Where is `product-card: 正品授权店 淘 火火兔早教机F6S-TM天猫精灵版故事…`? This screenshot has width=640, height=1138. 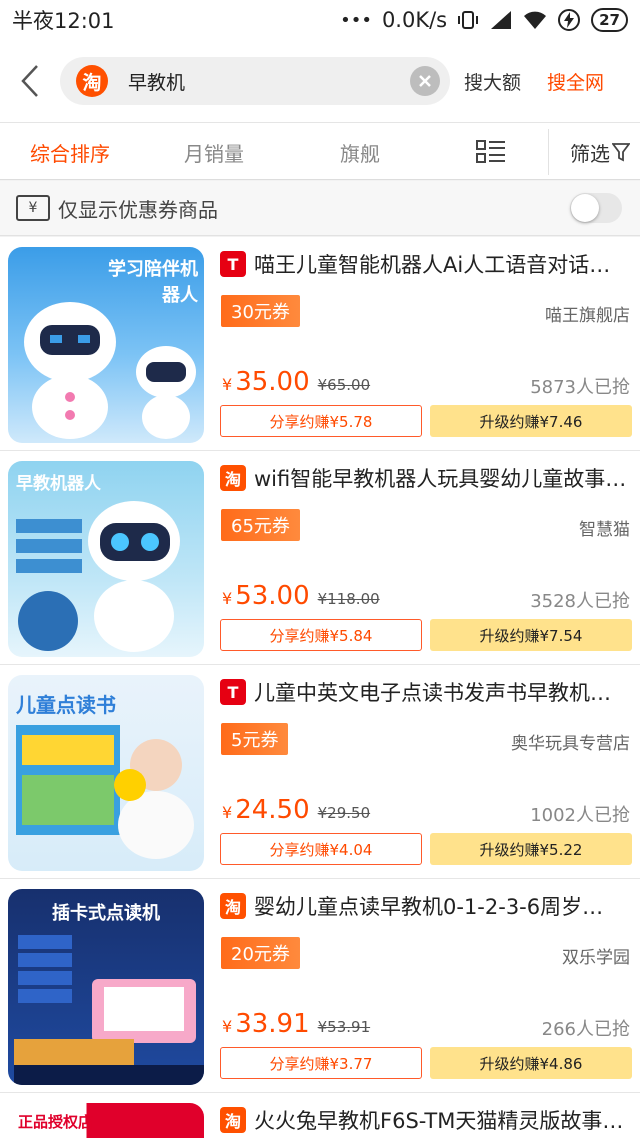 product-card: 正品授权店 淘 火火兔早教机F6S-TM天猫精灵版故事… is located at coordinates (320, 1115).